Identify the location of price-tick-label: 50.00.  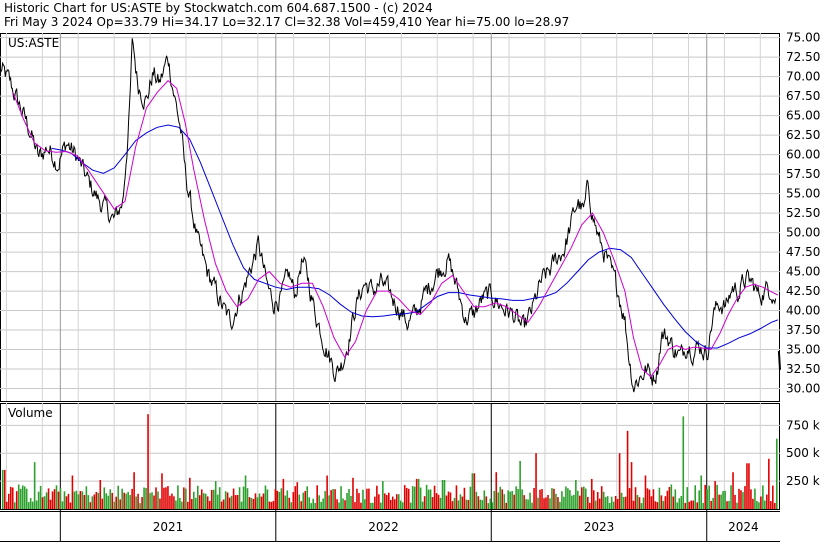
(803, 233).